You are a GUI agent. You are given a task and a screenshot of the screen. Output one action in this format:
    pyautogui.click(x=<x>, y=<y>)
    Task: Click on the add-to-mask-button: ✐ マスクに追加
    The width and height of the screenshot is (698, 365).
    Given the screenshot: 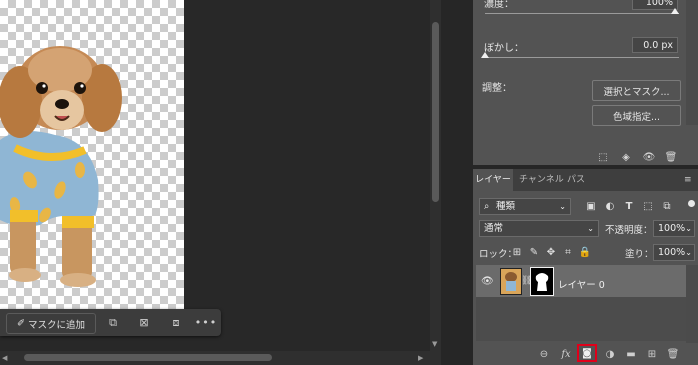 What is the action you would take?
    pyautogui.click(x=51, y=323)
    